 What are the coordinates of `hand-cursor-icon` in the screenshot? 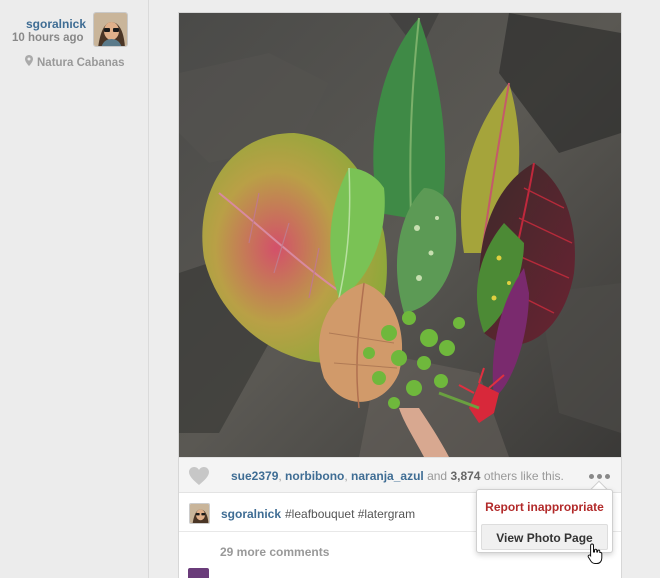 It's located at (595, 554).